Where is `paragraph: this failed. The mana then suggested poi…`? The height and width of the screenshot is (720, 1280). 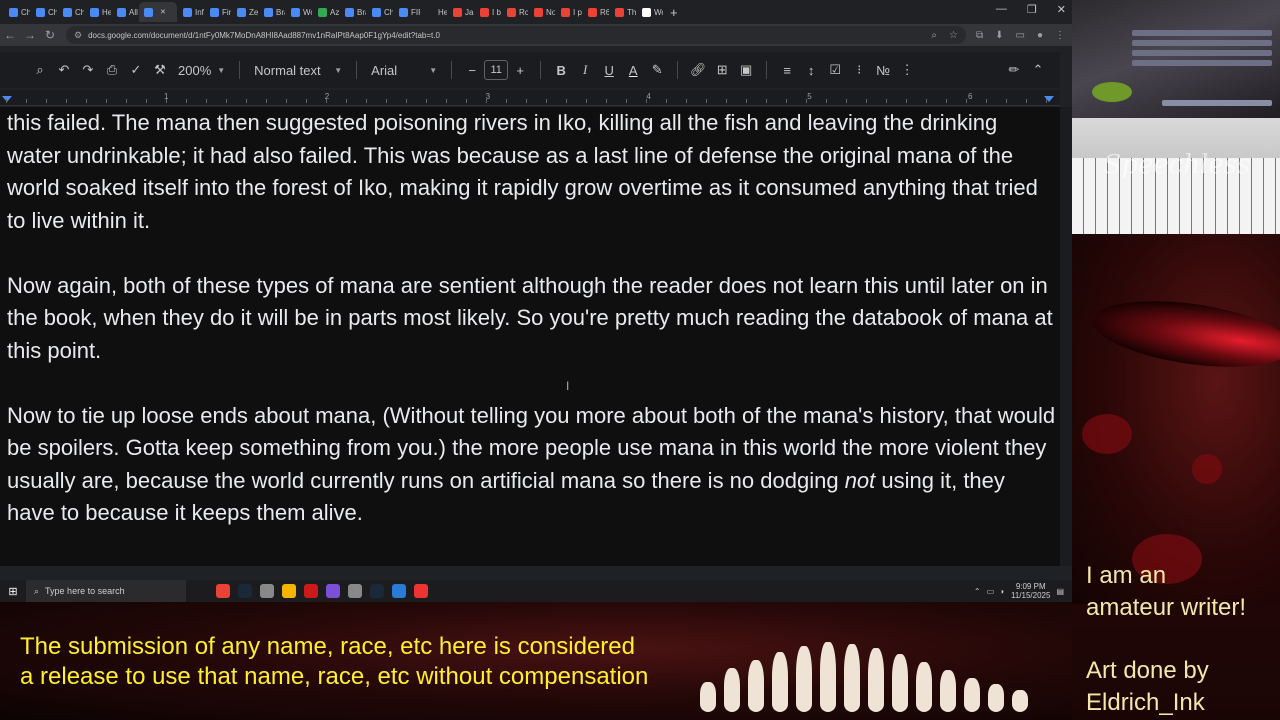
paragraph: this failed. The mana then suggested poi… is located at coordinates (532, 172).